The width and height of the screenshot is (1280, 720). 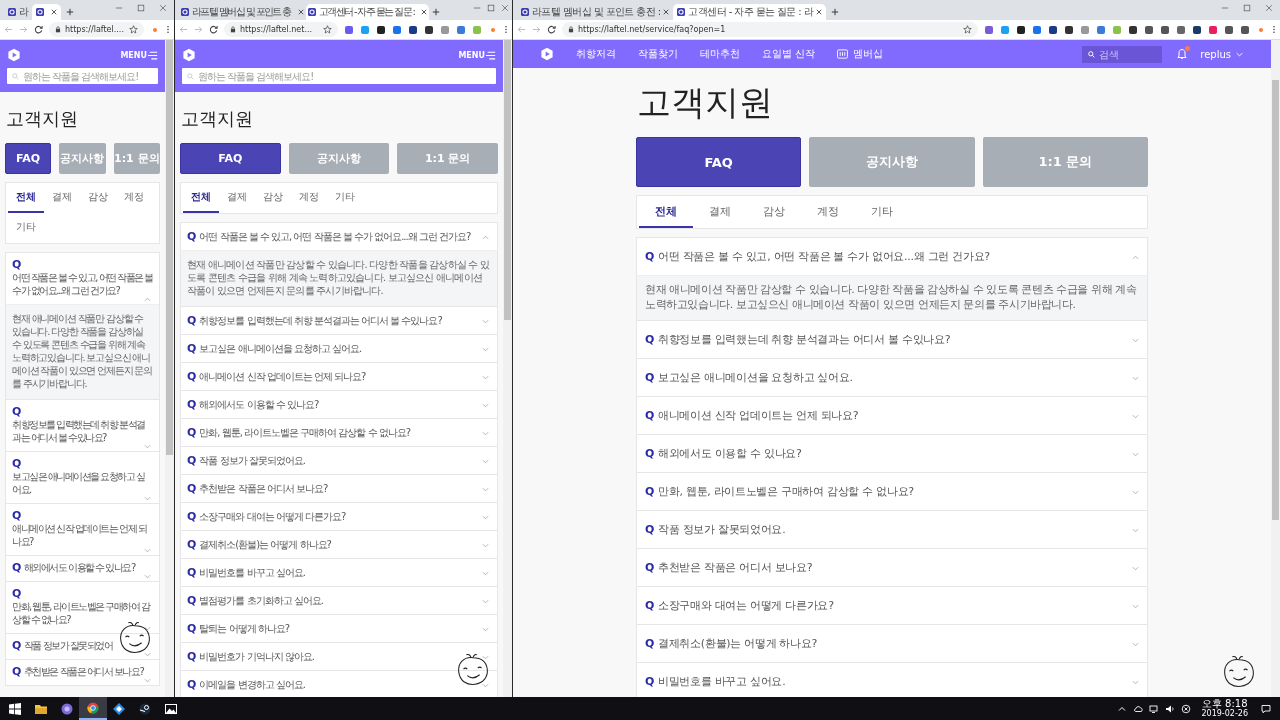 I want to click on question-text: 별점평가를 초기화하고 싶어요., so click(x=261, y=600).